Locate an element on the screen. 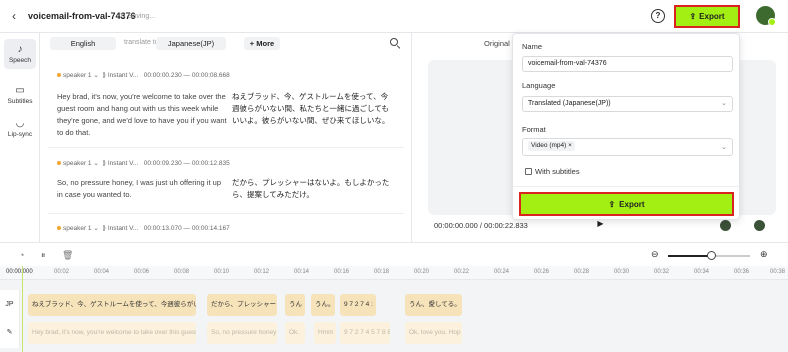  export-button: ⇪ Export is located at coordinates (707, 16).